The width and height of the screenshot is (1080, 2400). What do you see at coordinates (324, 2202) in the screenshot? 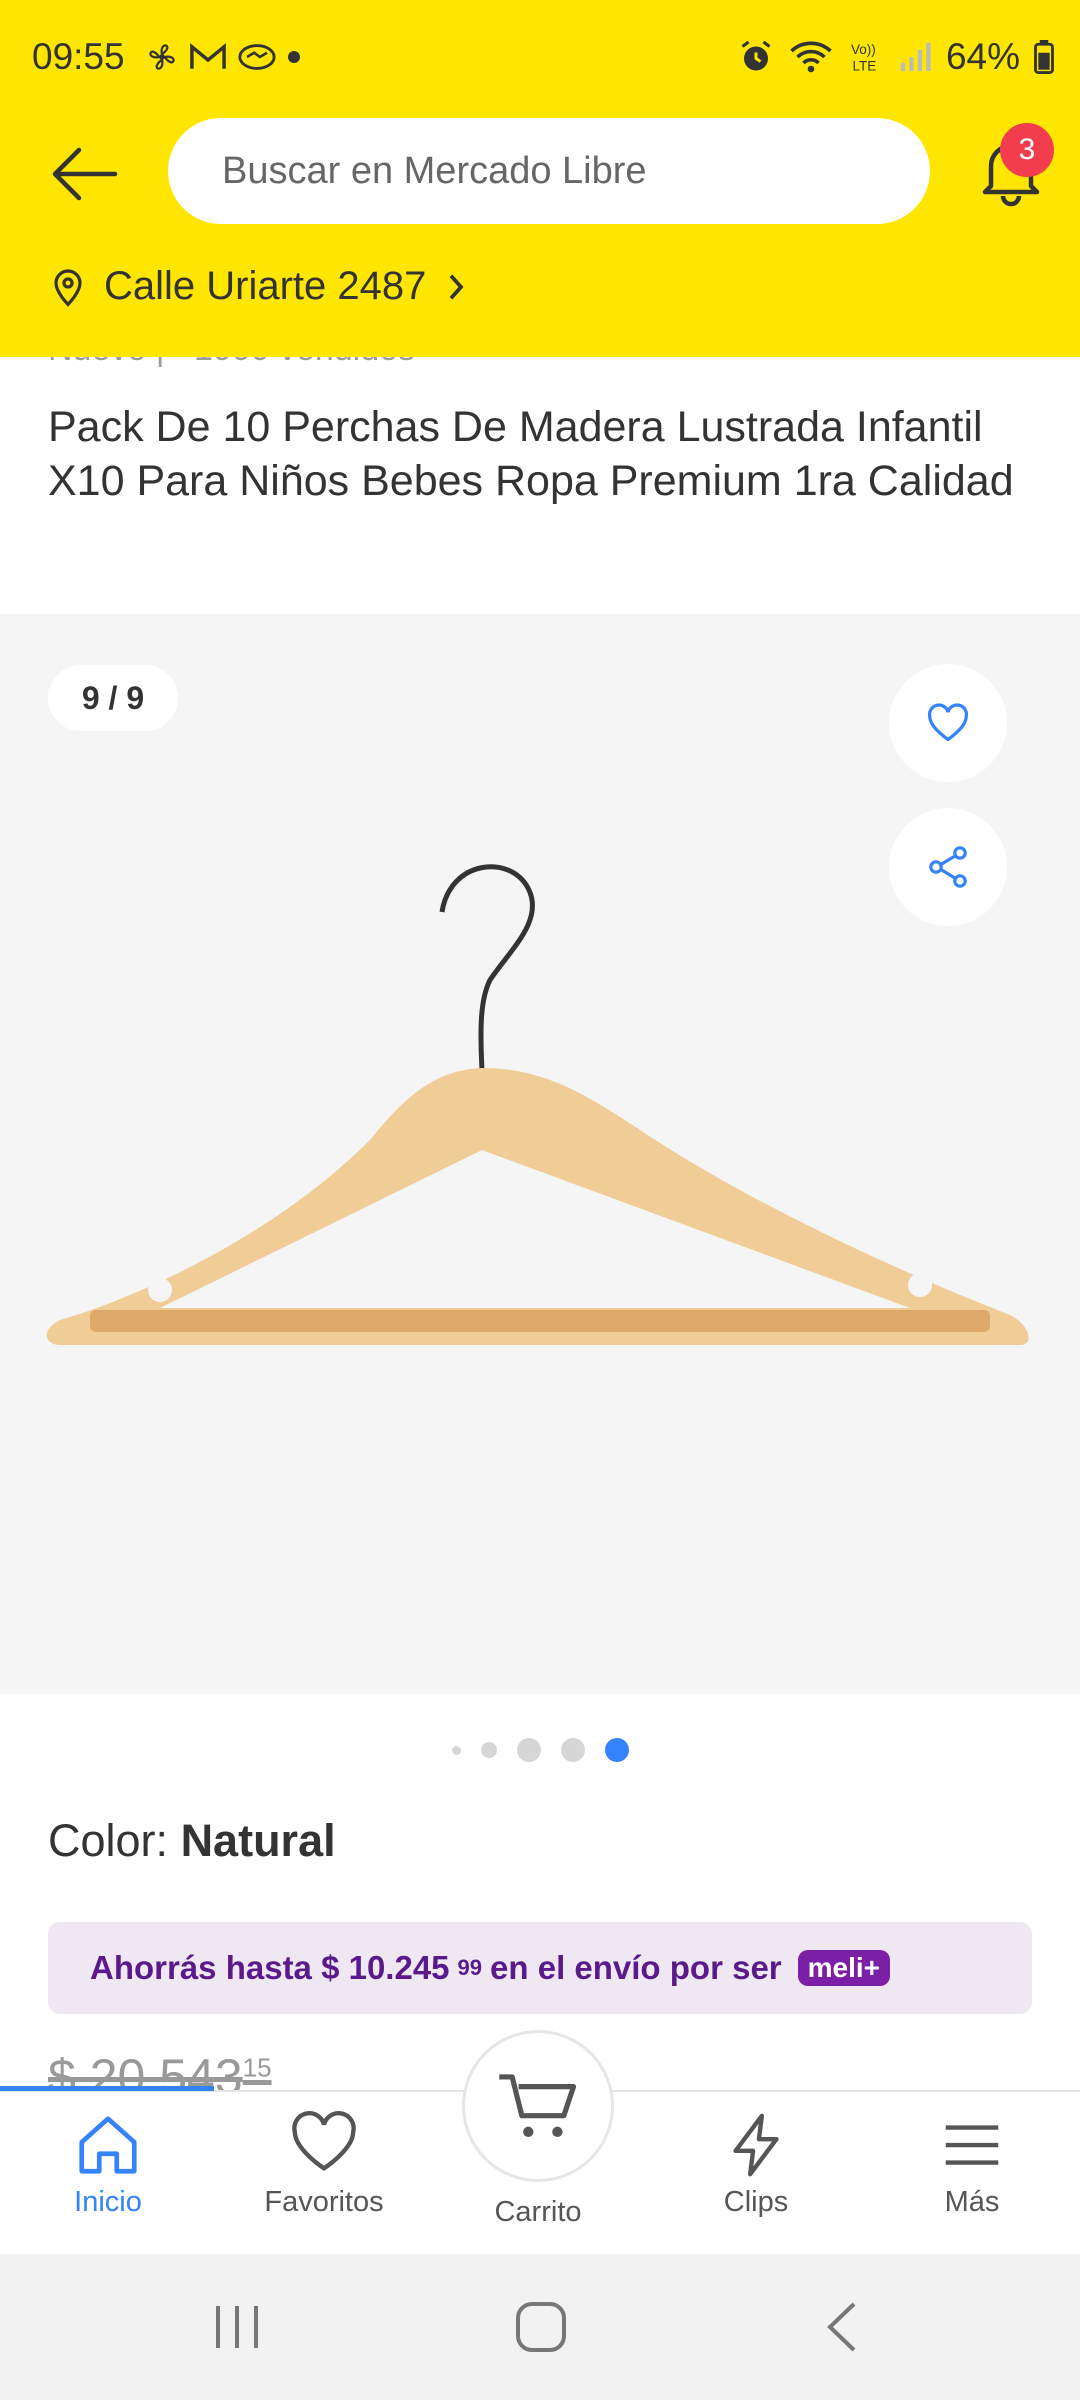
I see `nav-label-favoritos: Favoritos` at bounding box center [324, 2202].